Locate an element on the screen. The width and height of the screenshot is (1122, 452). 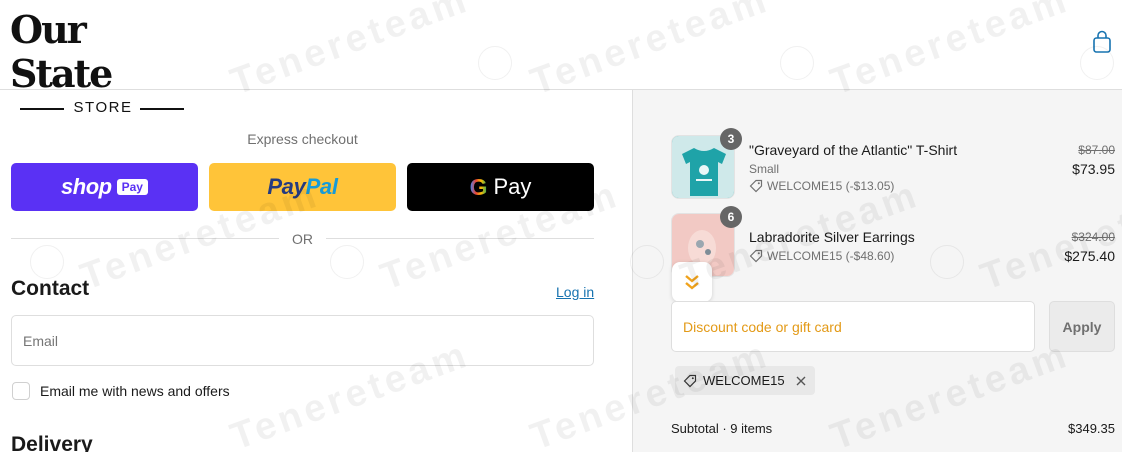
remove-discount-icon is located at coordinates (801, 381).